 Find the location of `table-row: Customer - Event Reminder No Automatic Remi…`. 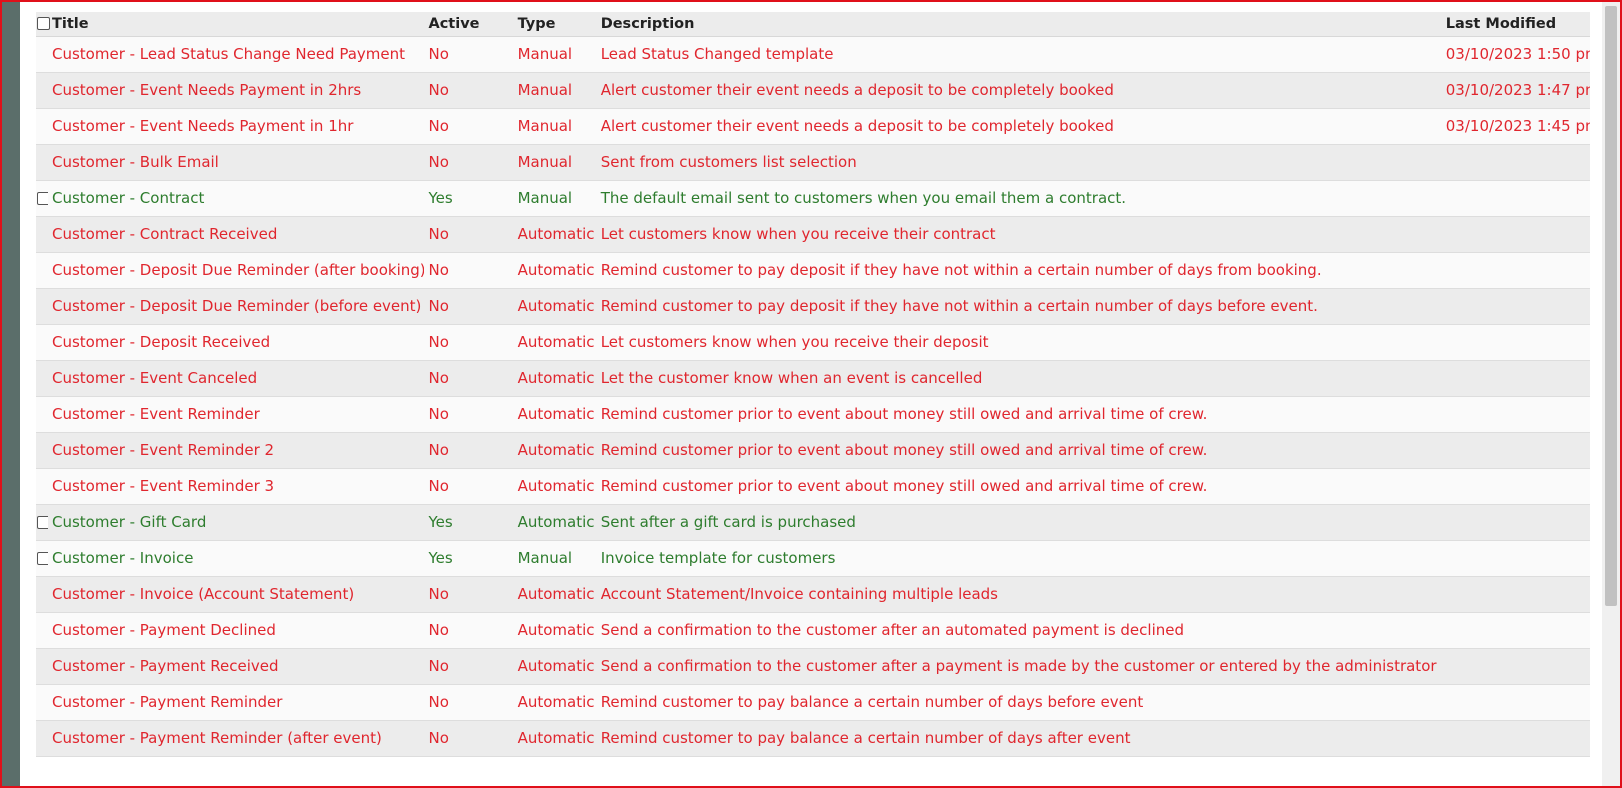

table-row: Customer - Event Reminder No Automatic Remi… is located at coordinates (813, 414).